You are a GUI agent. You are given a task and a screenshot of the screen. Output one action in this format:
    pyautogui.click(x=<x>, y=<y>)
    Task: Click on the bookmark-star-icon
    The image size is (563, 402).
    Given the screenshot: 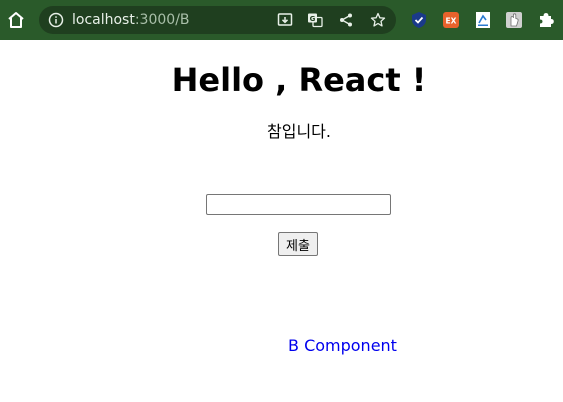 What is the action you would take?
    pyautogui.click(x=378, y=19)
    